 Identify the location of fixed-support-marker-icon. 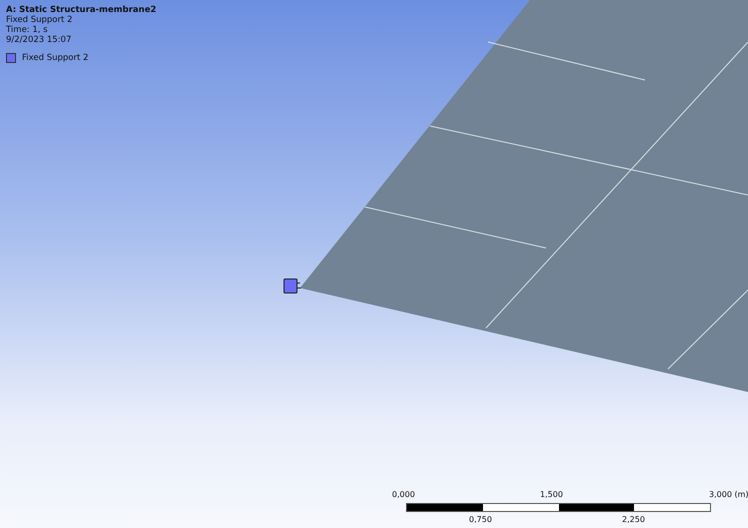
(293, 286).